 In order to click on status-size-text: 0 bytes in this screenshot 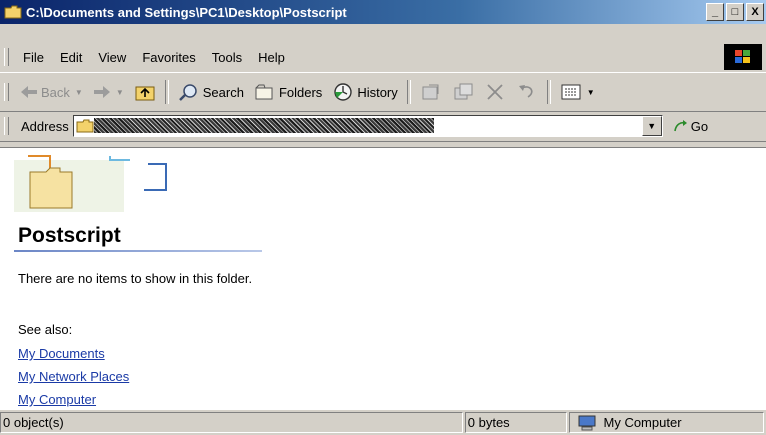, I will do `click(488, 422)`.